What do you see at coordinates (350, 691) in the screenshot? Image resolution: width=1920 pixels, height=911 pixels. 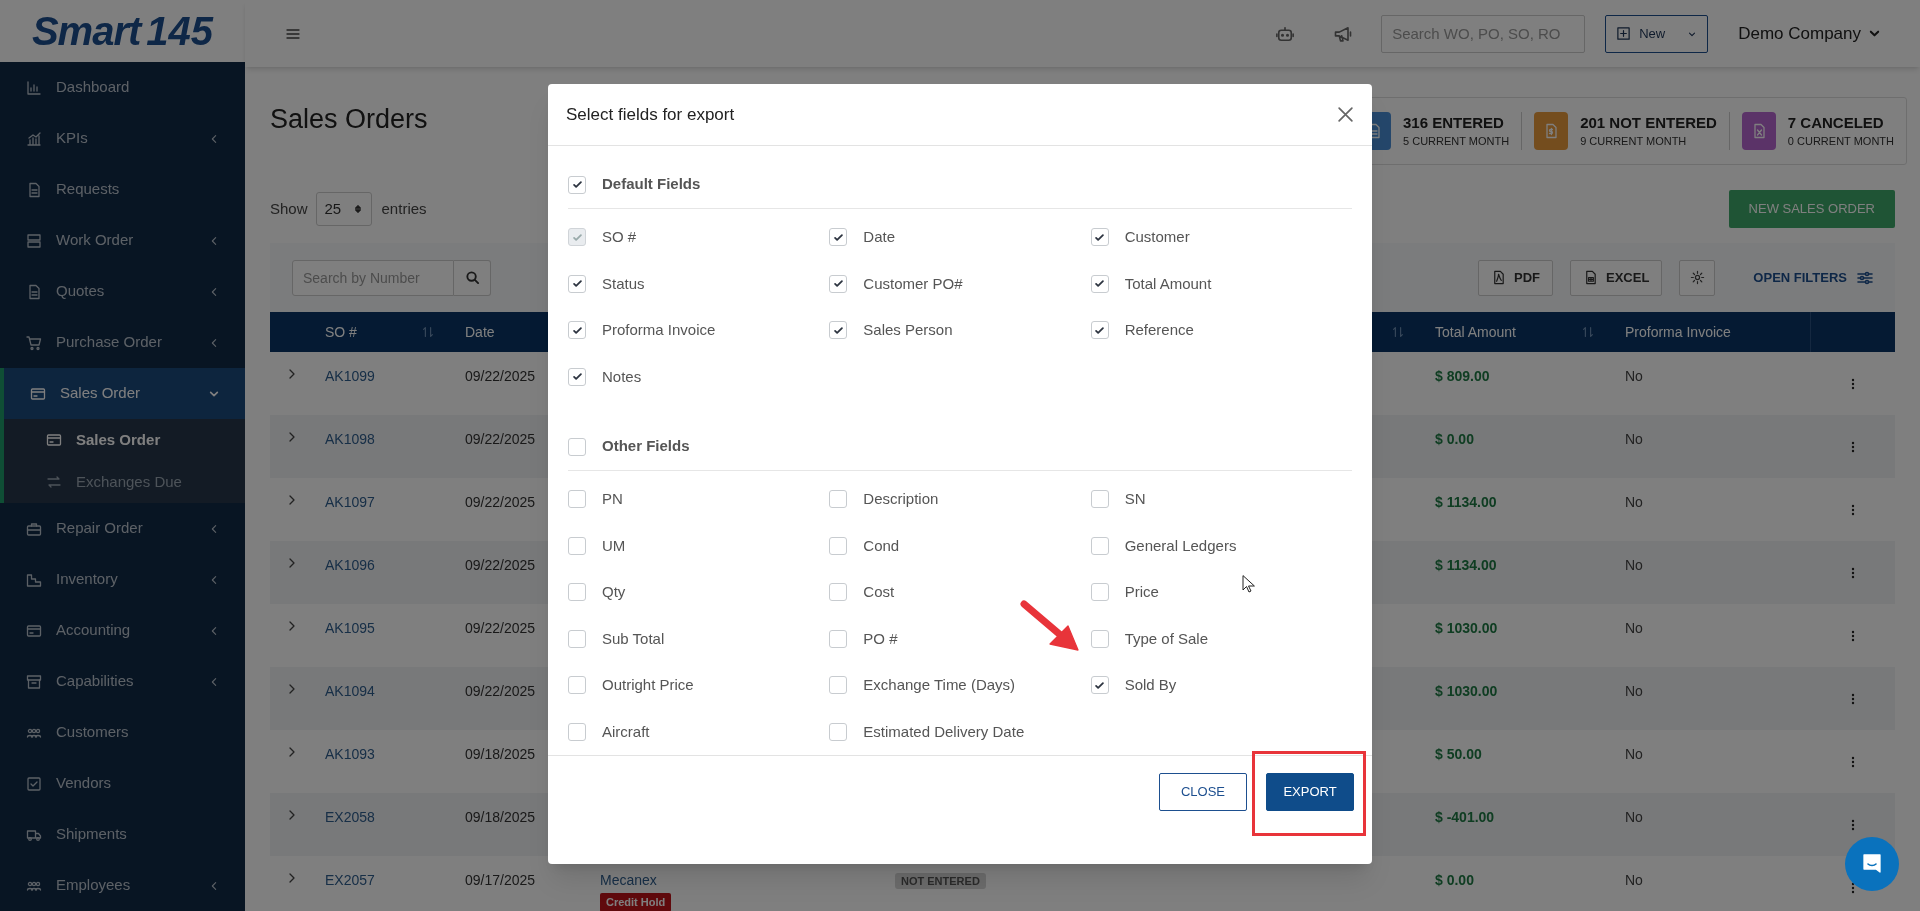 I see `order-link: AK1094` at bounding box center [350, 691].